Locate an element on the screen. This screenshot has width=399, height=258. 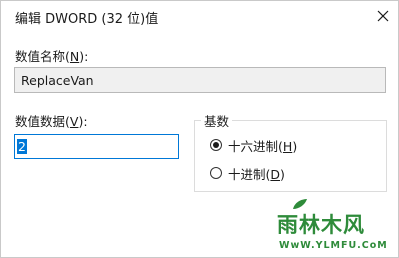
value-data-input: 2 is located at coordinates (96, 146).